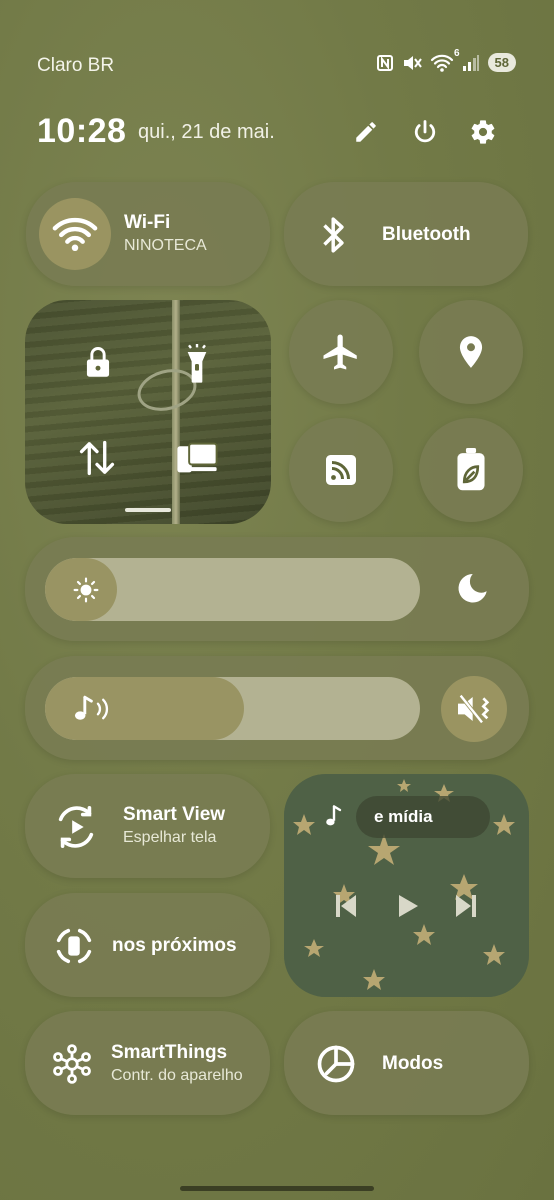 The height and width of the screenshot is (1200, 554). I want to click on airplane-icon, so click(340, 352).